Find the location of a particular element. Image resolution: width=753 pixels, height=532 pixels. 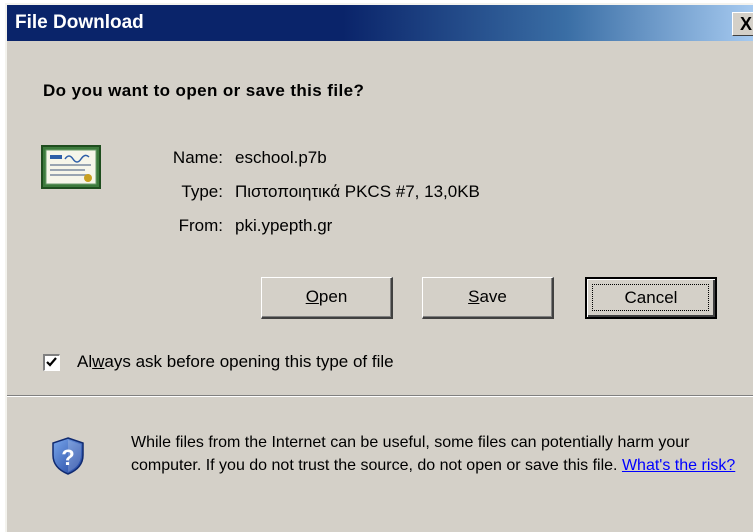

cancel-button: Cancel is located at coordinates (651, 298).